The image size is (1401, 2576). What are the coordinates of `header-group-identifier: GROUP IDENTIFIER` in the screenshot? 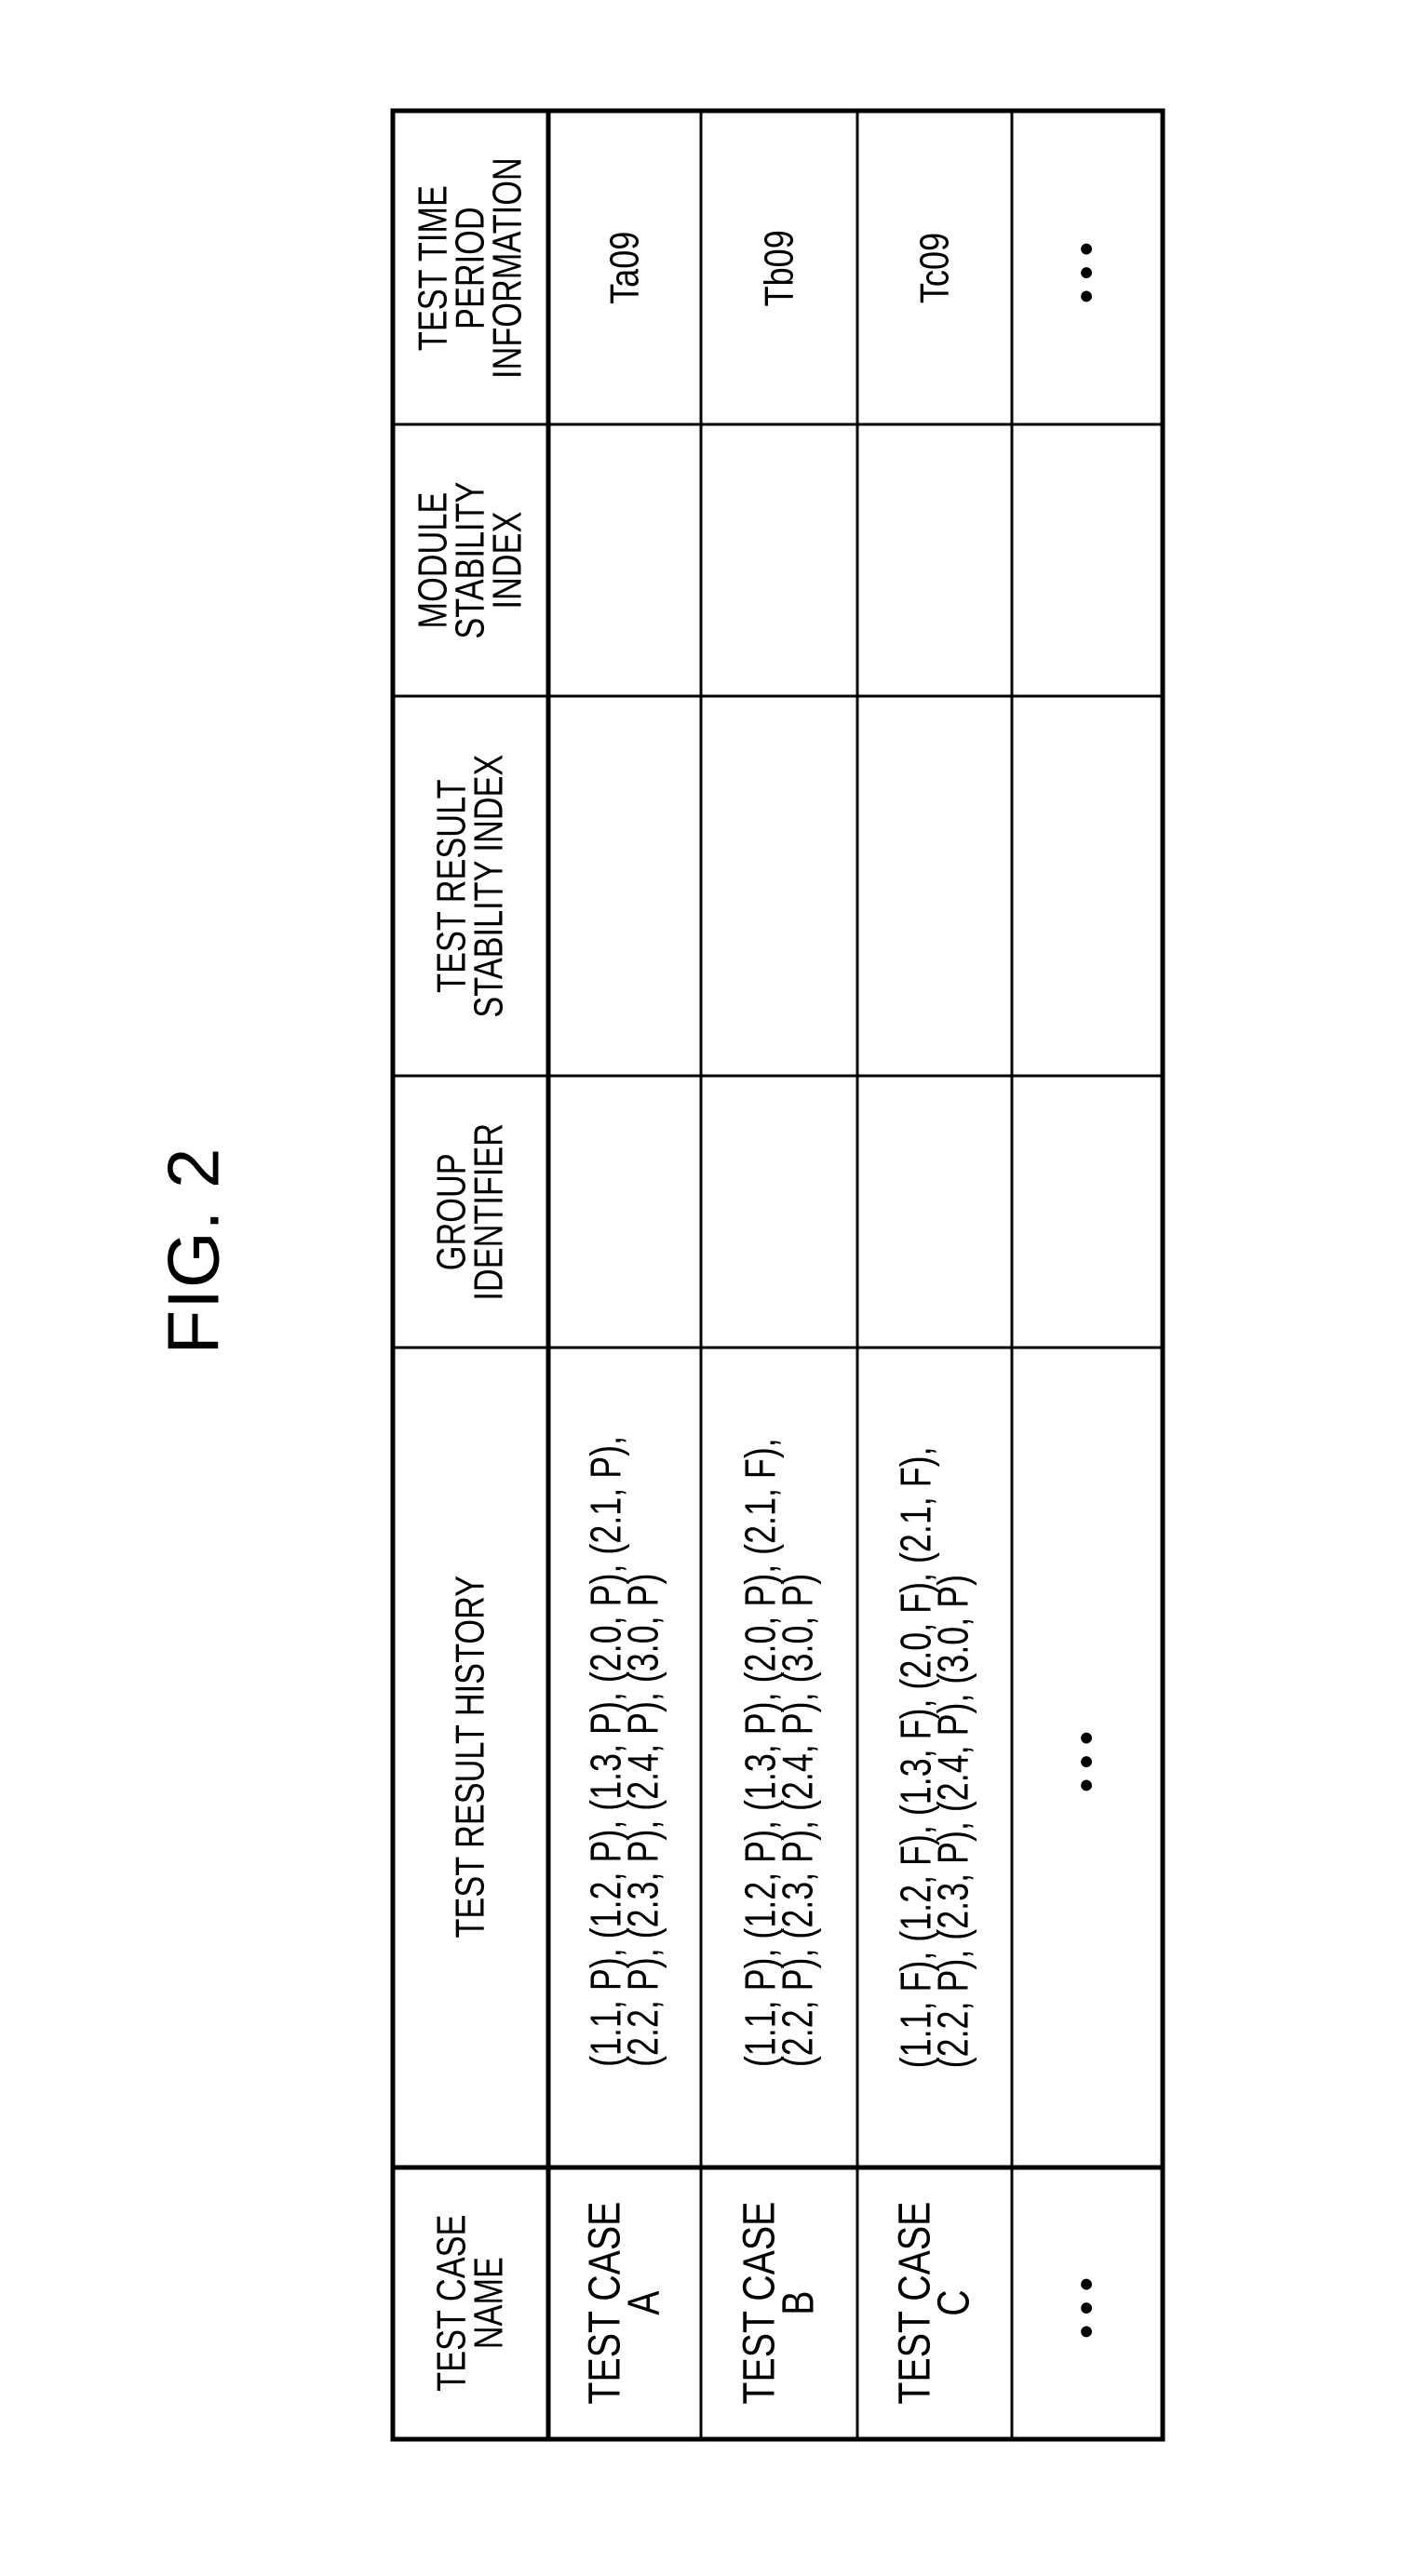 It's located at (470, 1211).